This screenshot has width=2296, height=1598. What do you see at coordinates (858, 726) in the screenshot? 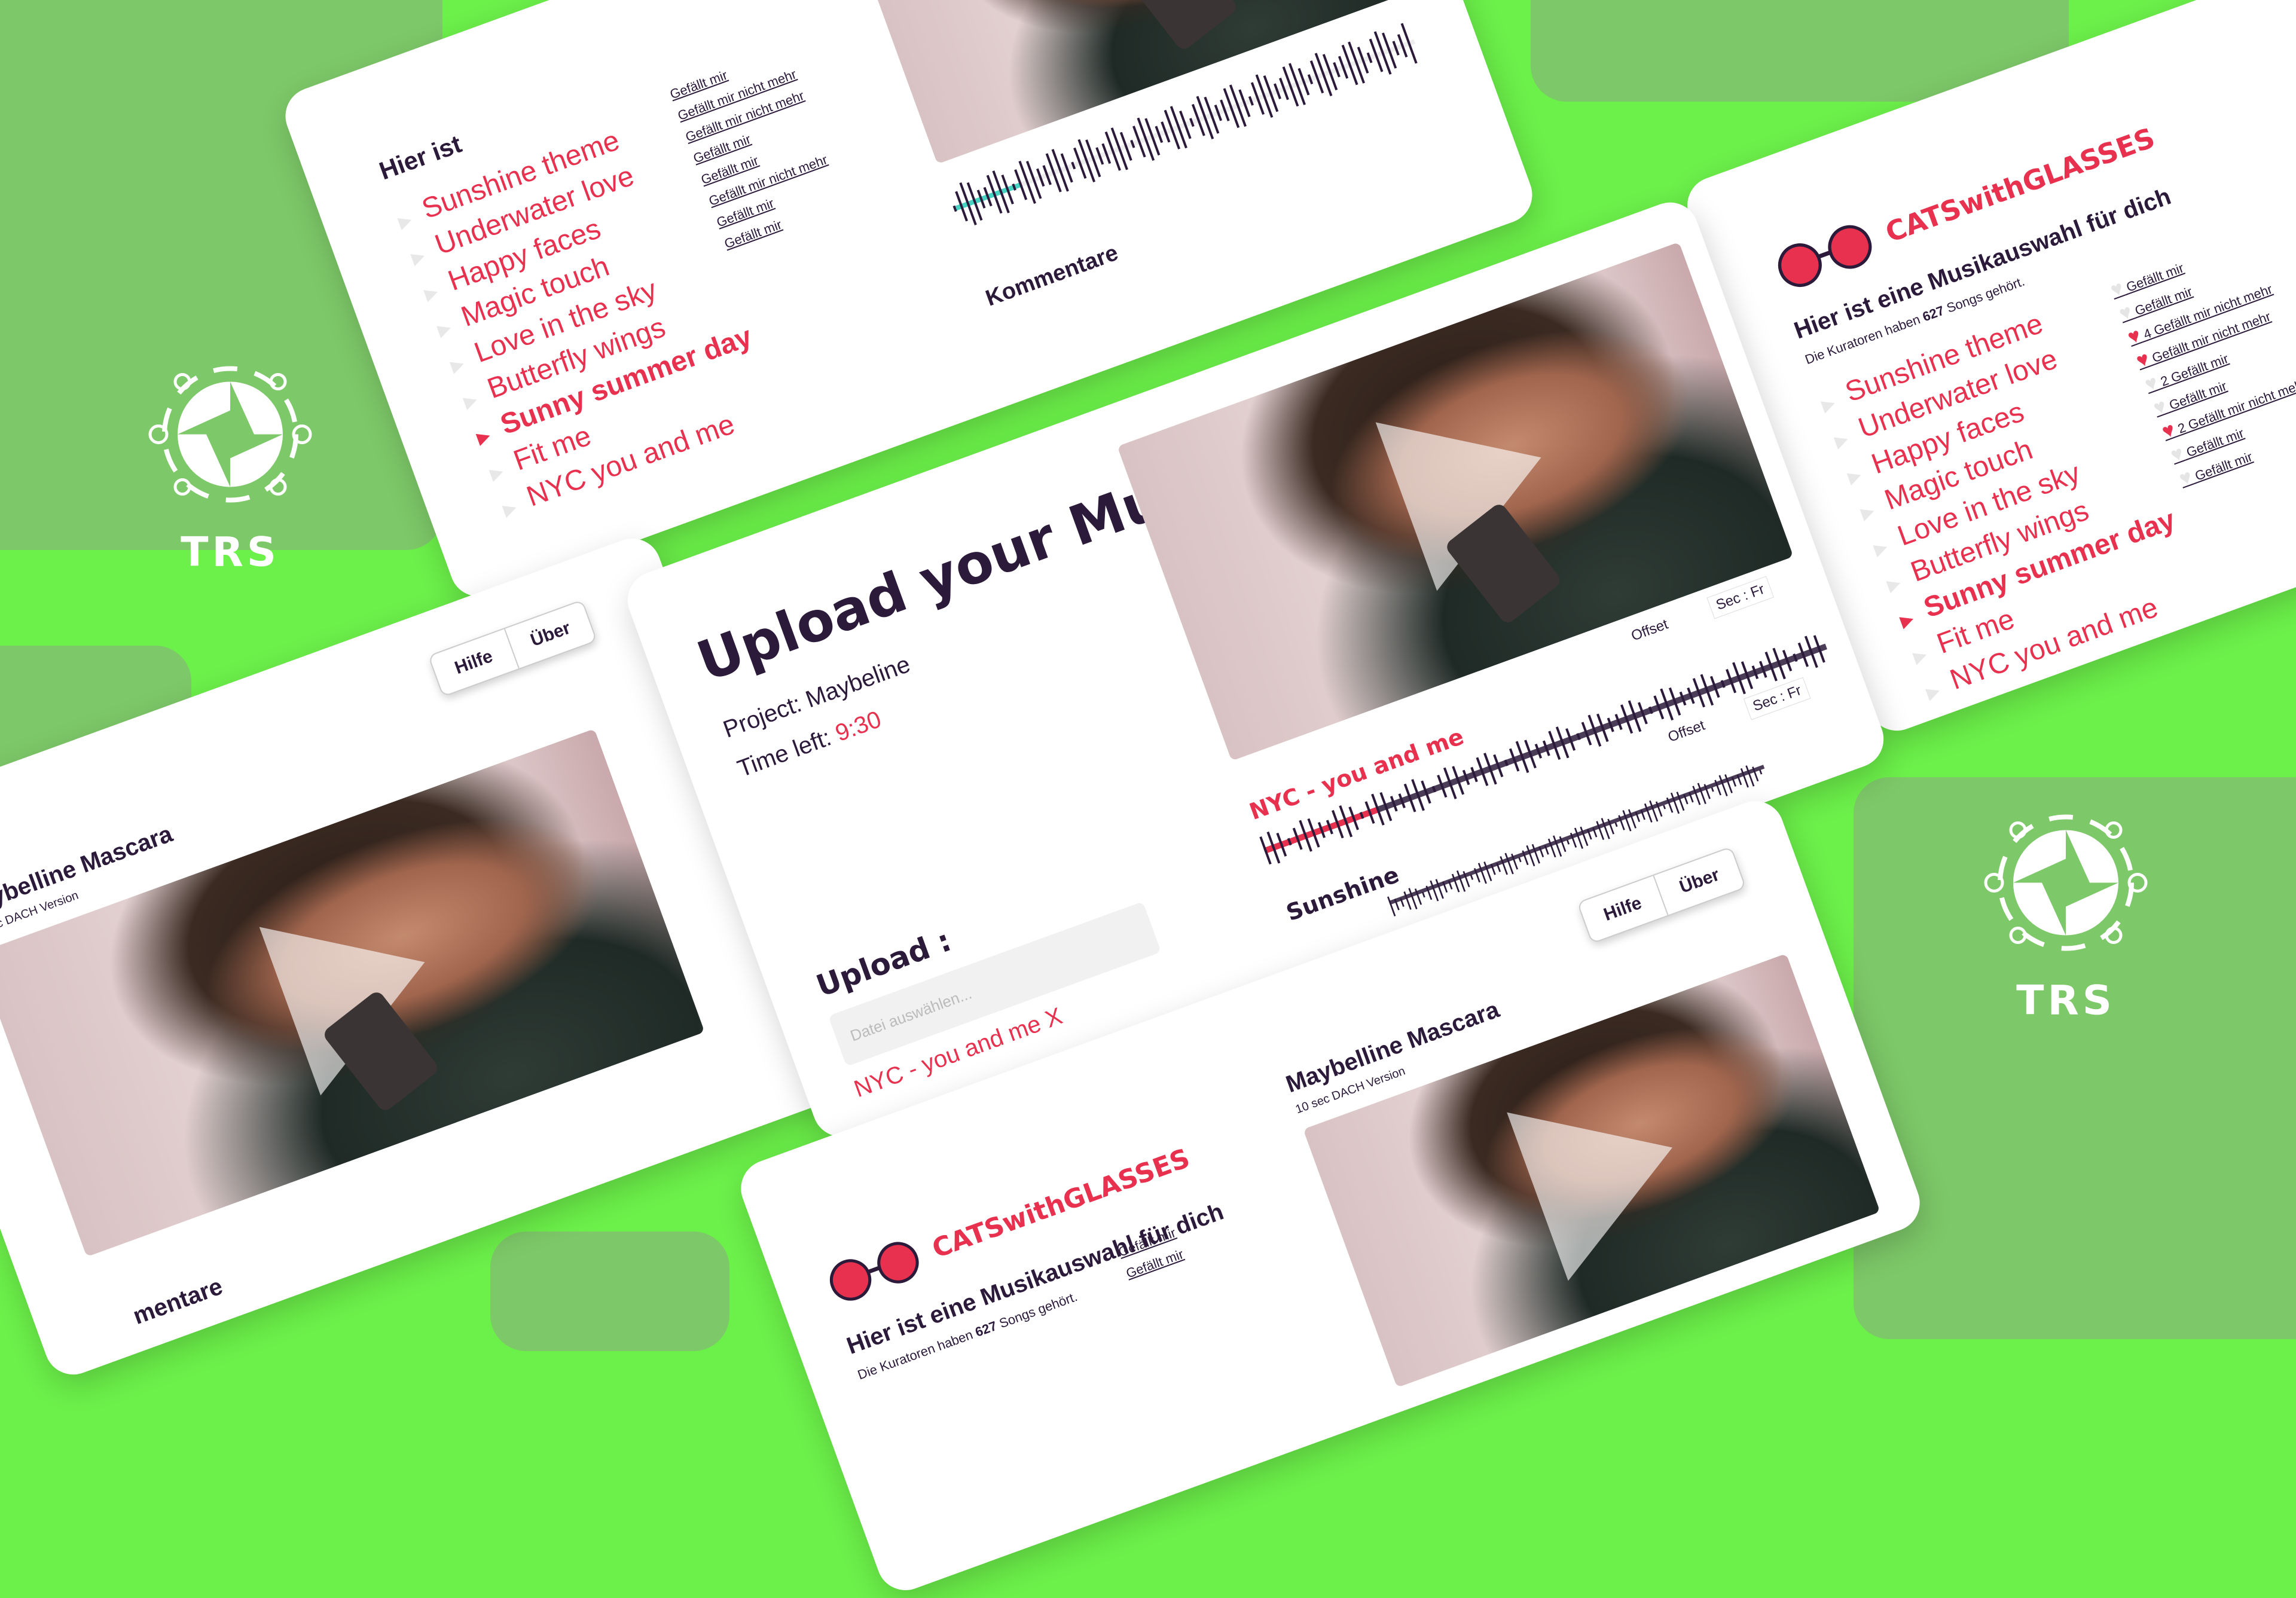
I see `time-left-value: 9:30` at bounding box center [858, 726].